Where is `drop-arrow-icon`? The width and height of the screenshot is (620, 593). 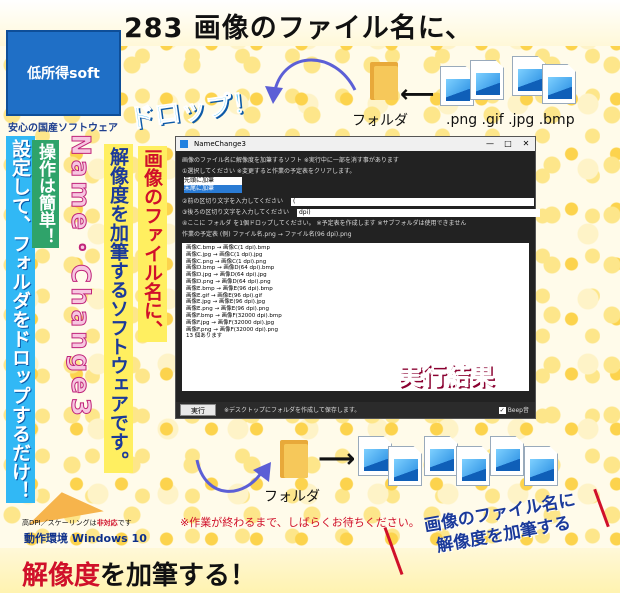 drop-arrow-icon is located at coordinates (311, 81).